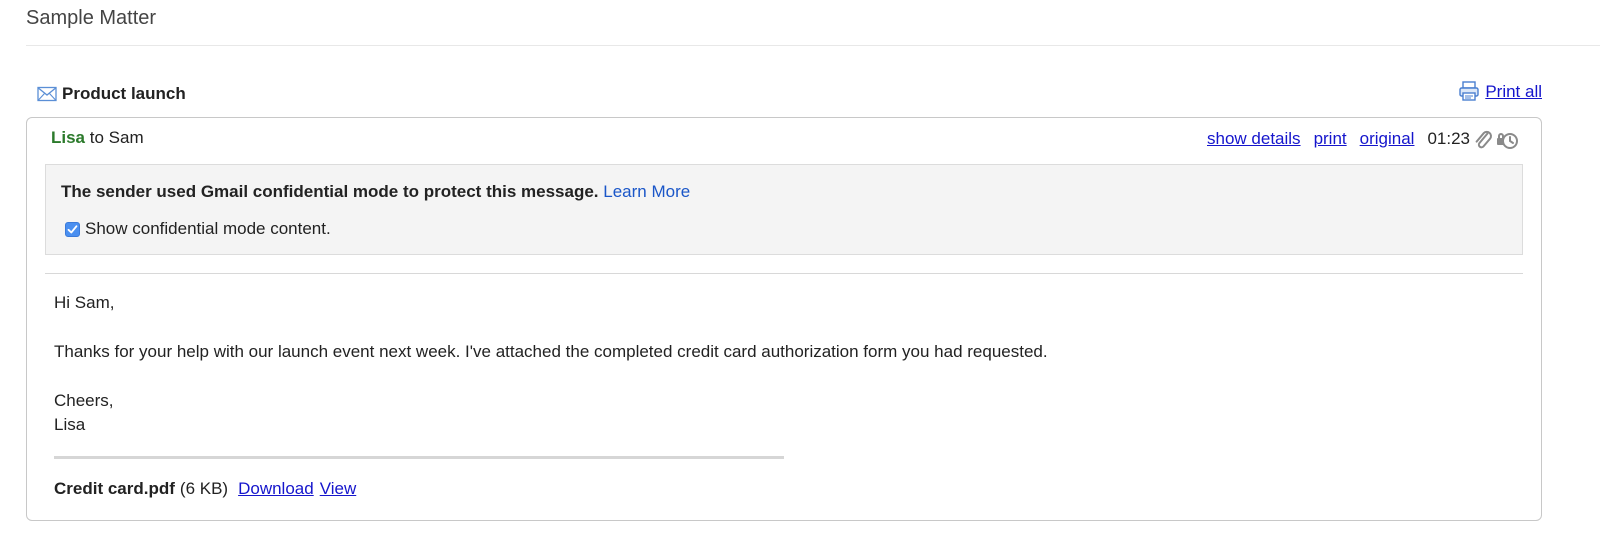 Image resolution: width=1600 pixels, height=546 pixels. Describe the element at coordinates (1254, 139) in the screenshot. I see `show-details-link: show details` at that location.